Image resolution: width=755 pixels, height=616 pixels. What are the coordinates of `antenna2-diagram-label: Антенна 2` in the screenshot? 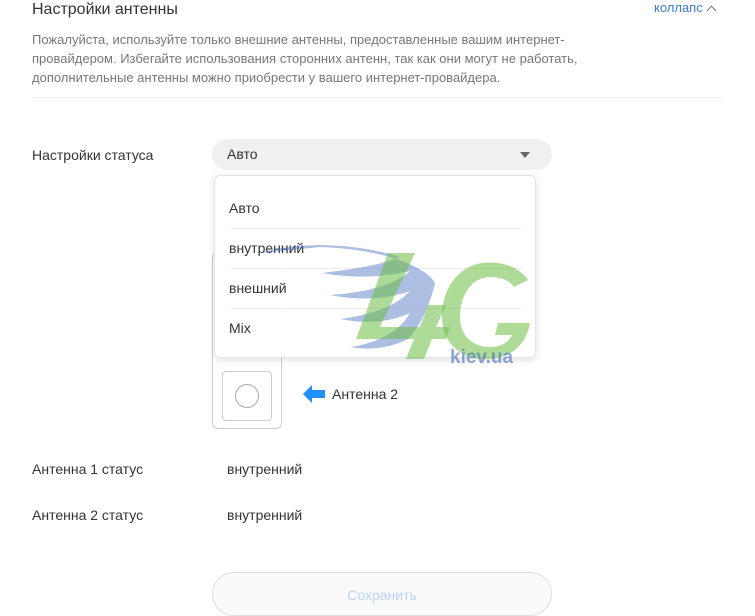 It's located at (365, 394).